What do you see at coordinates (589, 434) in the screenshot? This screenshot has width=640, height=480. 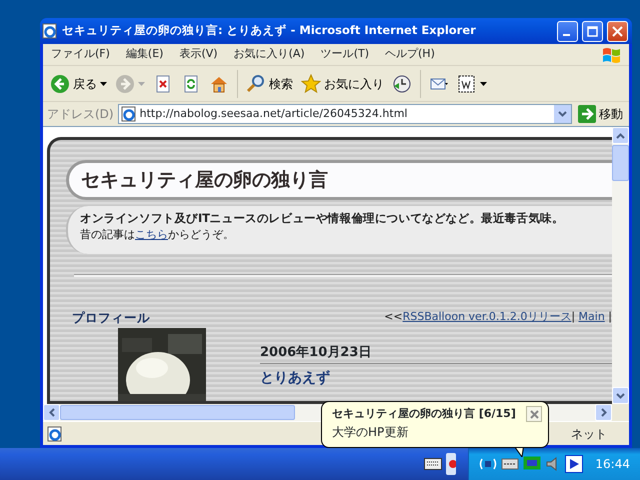 I see `zone-label: ネット` at bounding box center [589, 434].